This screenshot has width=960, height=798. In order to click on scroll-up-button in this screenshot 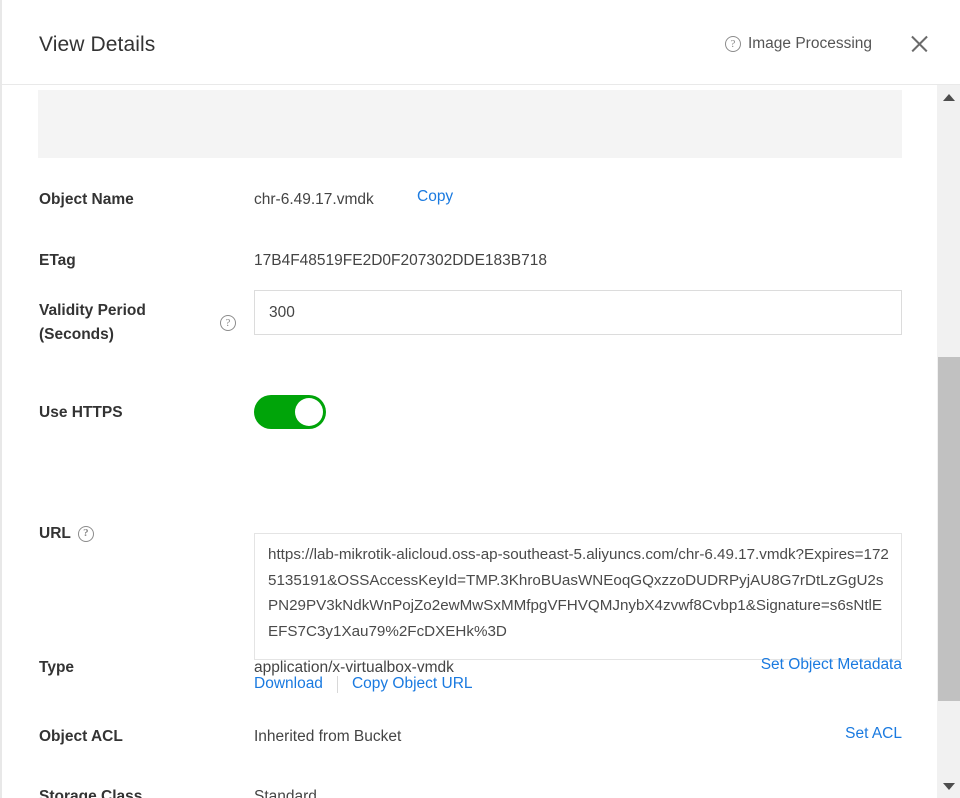, I will do `click(948, 97)`.